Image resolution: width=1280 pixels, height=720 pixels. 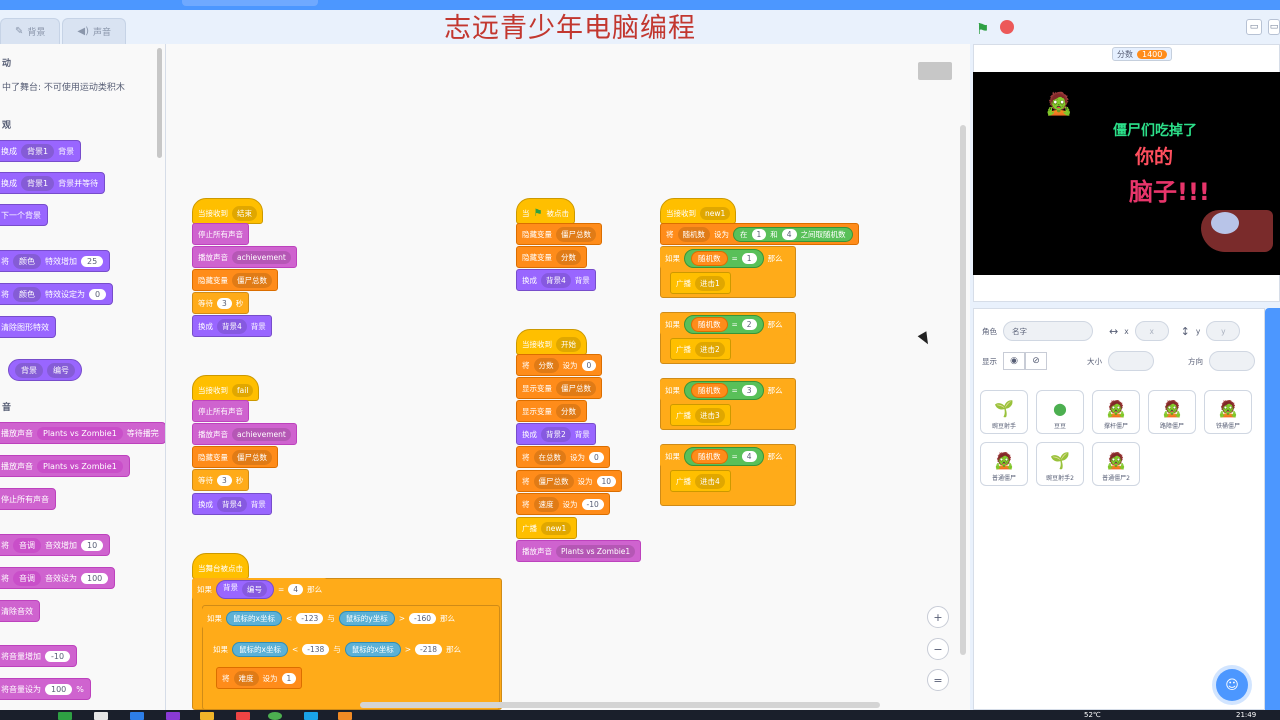 I want to click on script2-play-sound: 播放声音 achievement, so click(x=244, y=434).